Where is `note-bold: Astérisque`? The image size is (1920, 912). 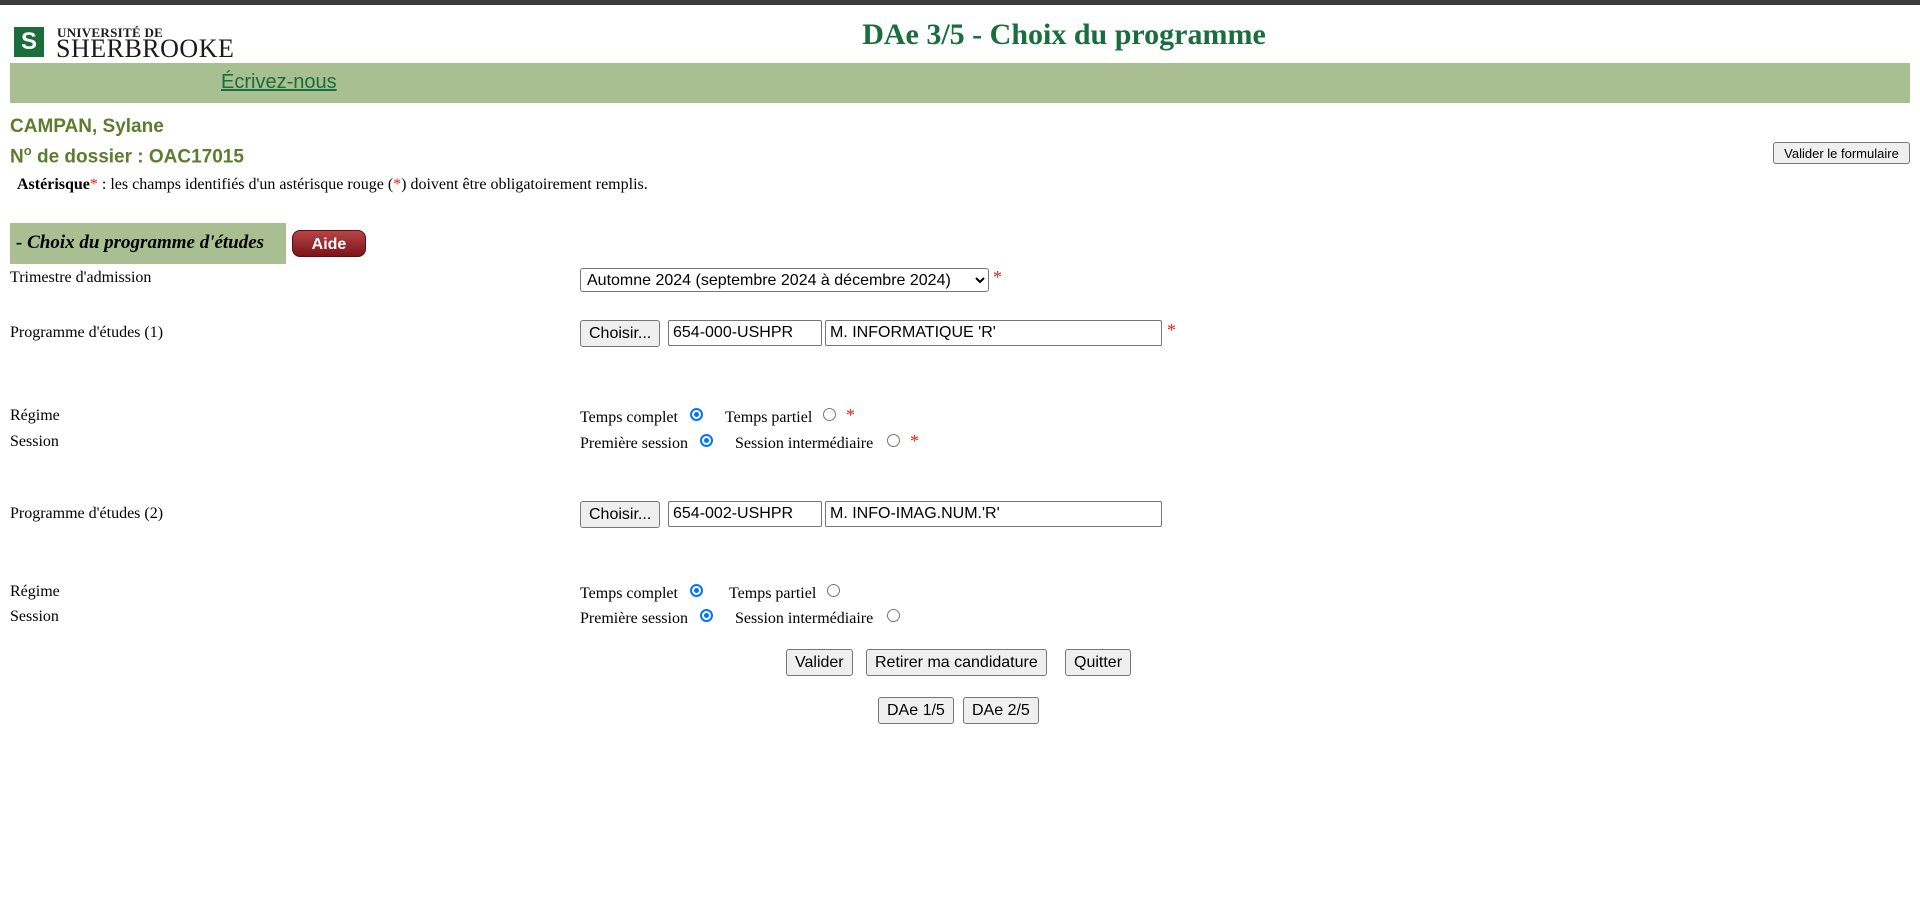
note-bold: Astérisque is located at coordinates (53, 184).